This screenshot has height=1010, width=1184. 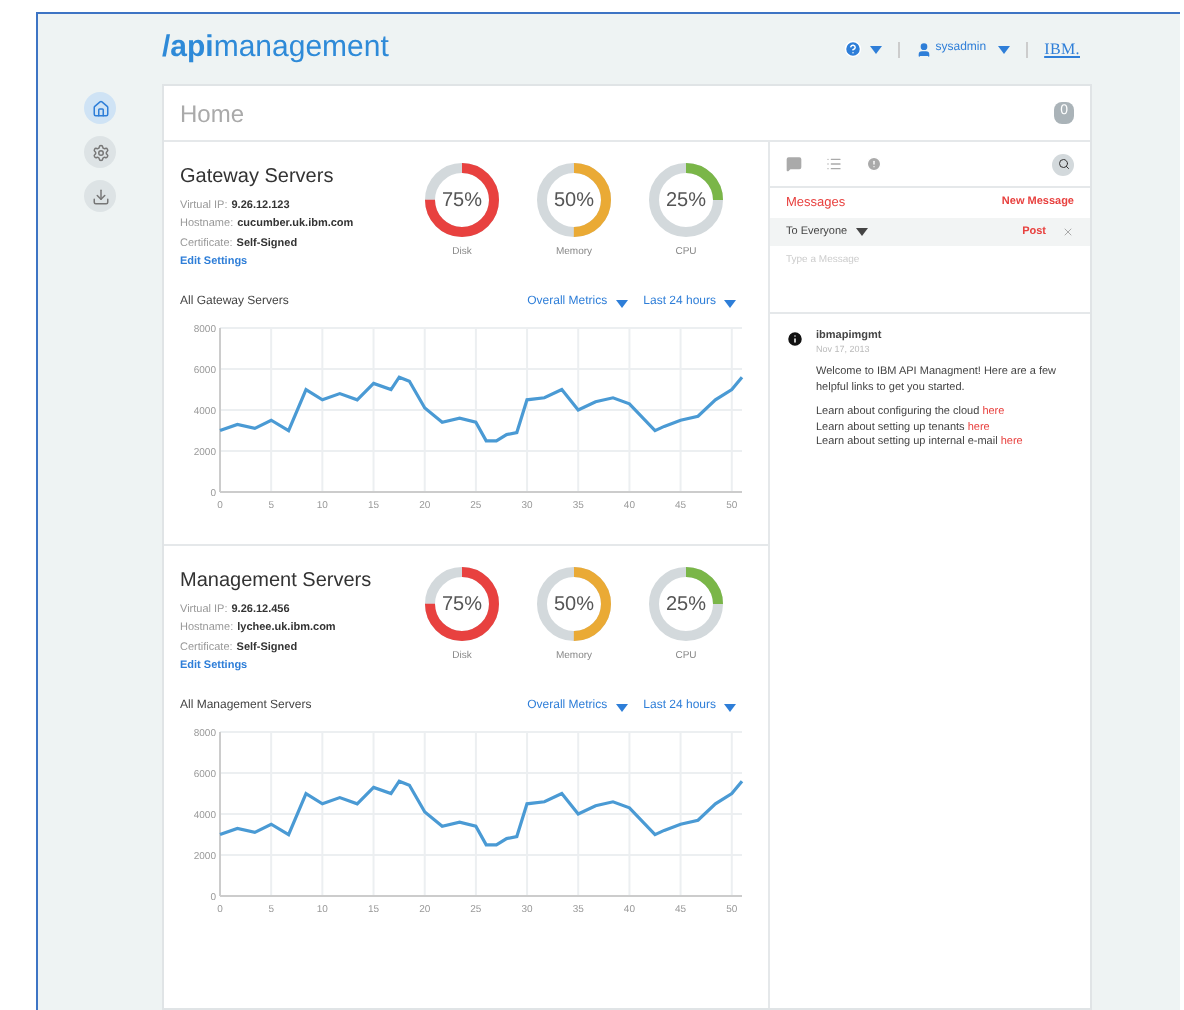 I want to click on home-icon, so click(x=100, y=108).